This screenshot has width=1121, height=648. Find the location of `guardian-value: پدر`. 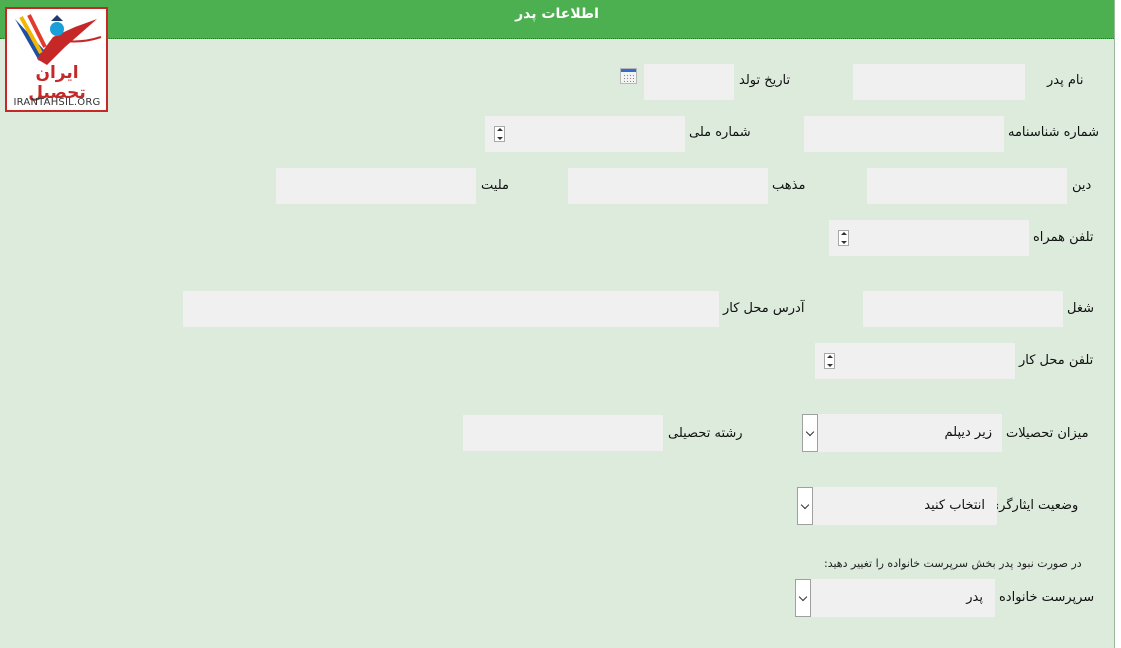

guardian-value: پدر is located at coordinates (974, 597).